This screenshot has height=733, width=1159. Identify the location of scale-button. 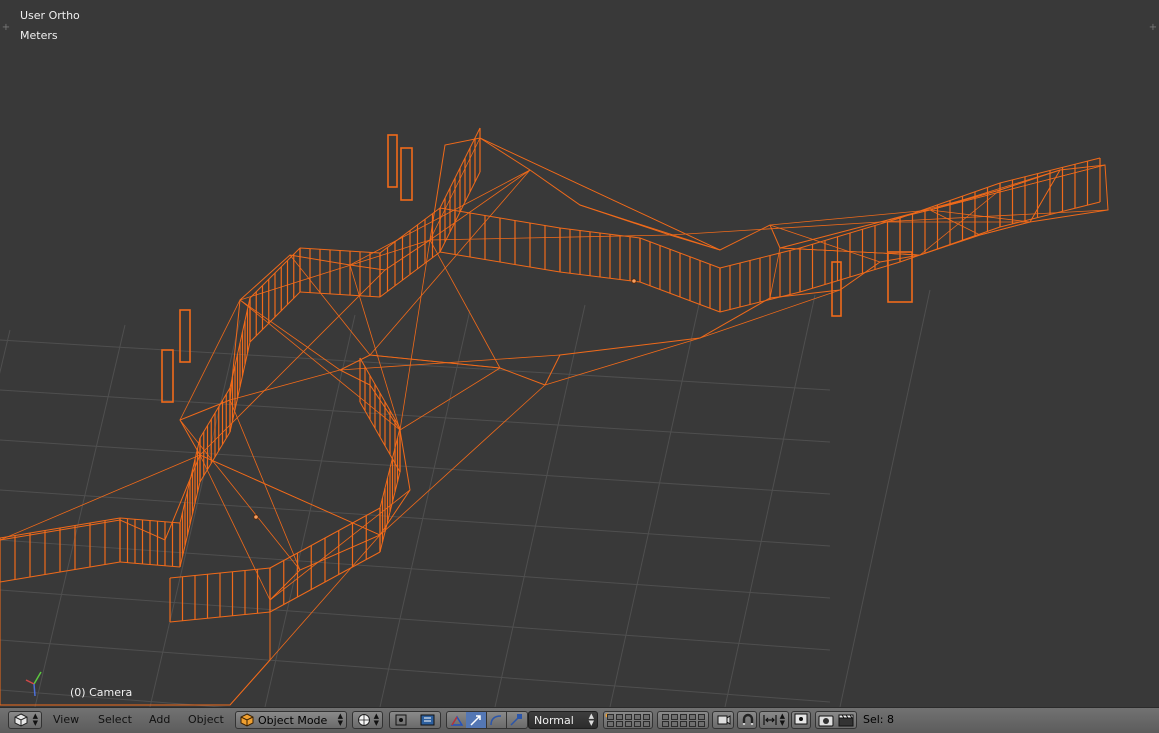
(517, 720).